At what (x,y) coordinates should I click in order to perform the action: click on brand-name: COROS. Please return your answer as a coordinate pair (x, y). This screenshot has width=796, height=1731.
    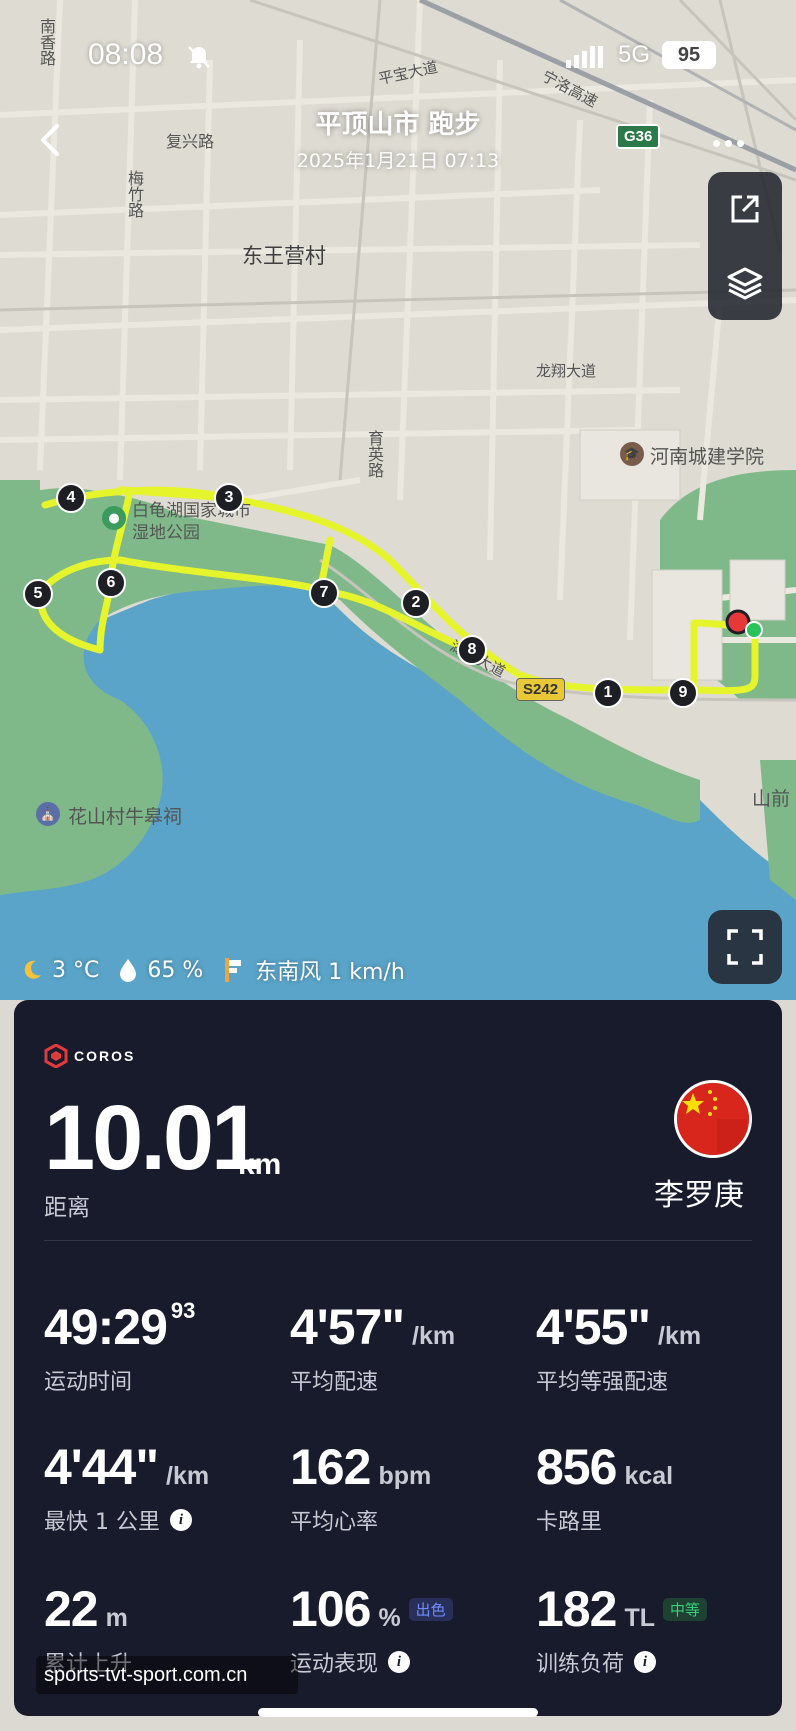
    Looking at the image, I should click on (105, 1056).